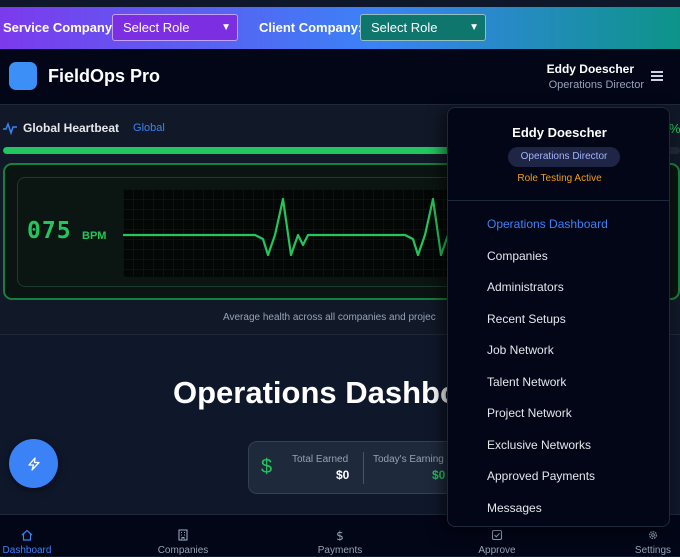  I want to click on todays-earning-value: $0, so click(439, 475).